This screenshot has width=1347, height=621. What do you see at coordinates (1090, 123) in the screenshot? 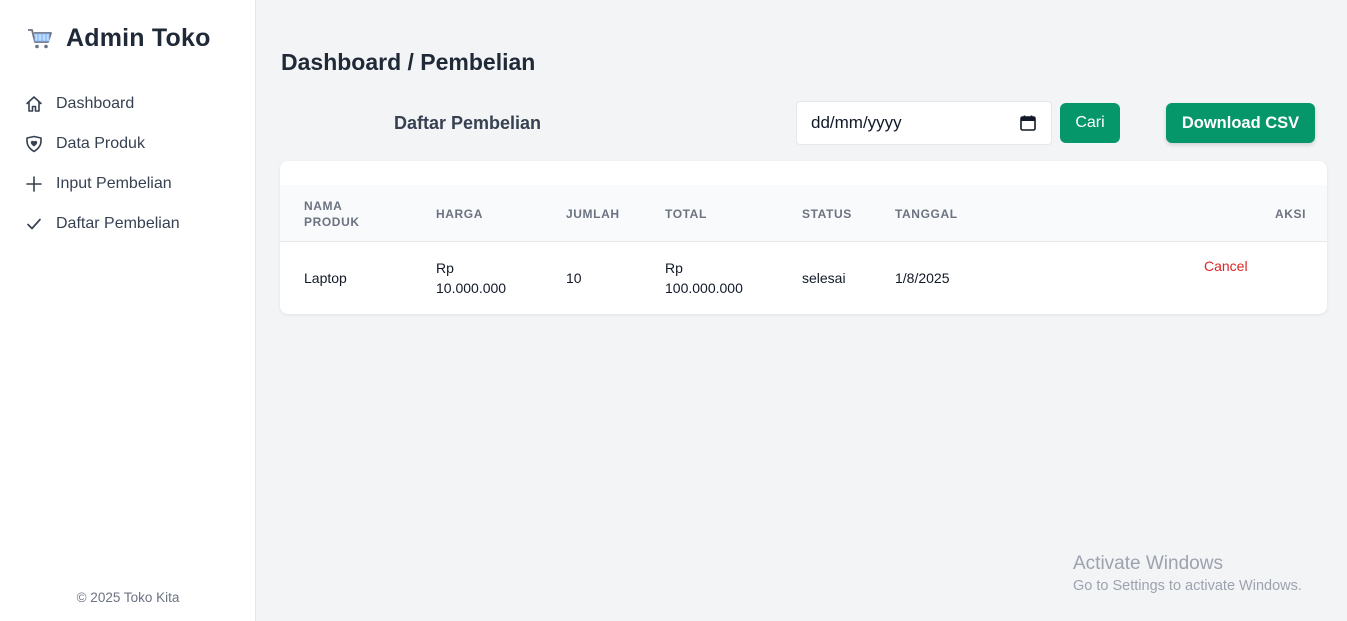
I see `search-button: Cari` at bounding box center [1090, 123].